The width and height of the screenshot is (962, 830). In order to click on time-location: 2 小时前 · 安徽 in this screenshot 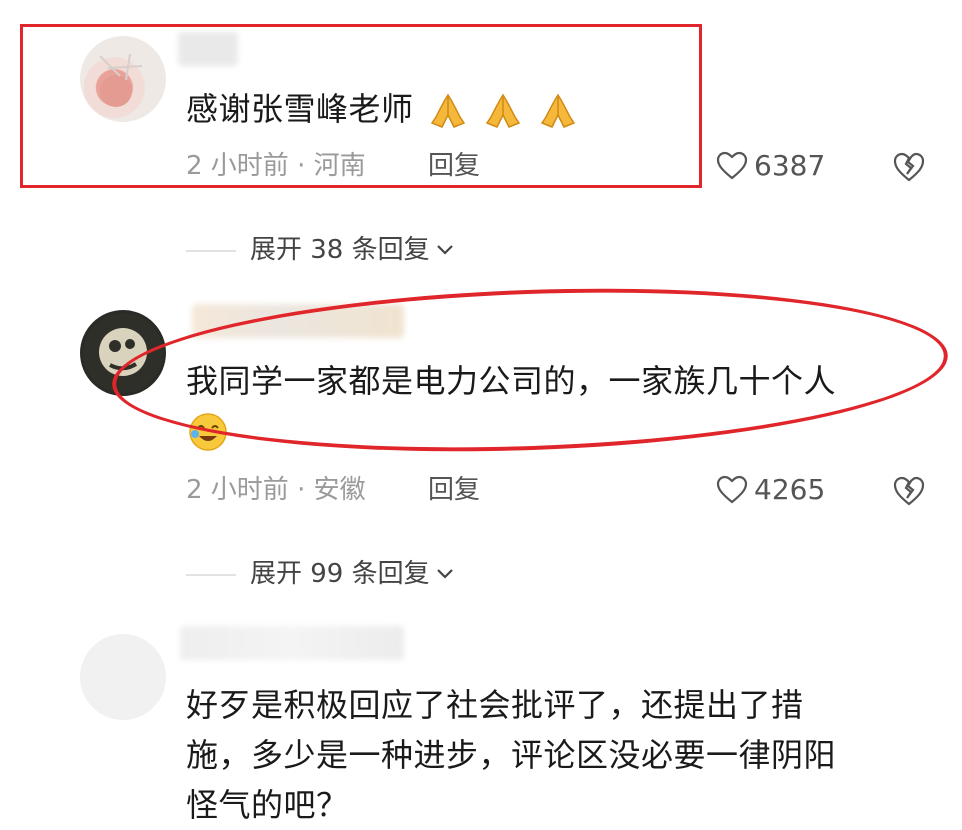, I will do `click(276, 490)`.